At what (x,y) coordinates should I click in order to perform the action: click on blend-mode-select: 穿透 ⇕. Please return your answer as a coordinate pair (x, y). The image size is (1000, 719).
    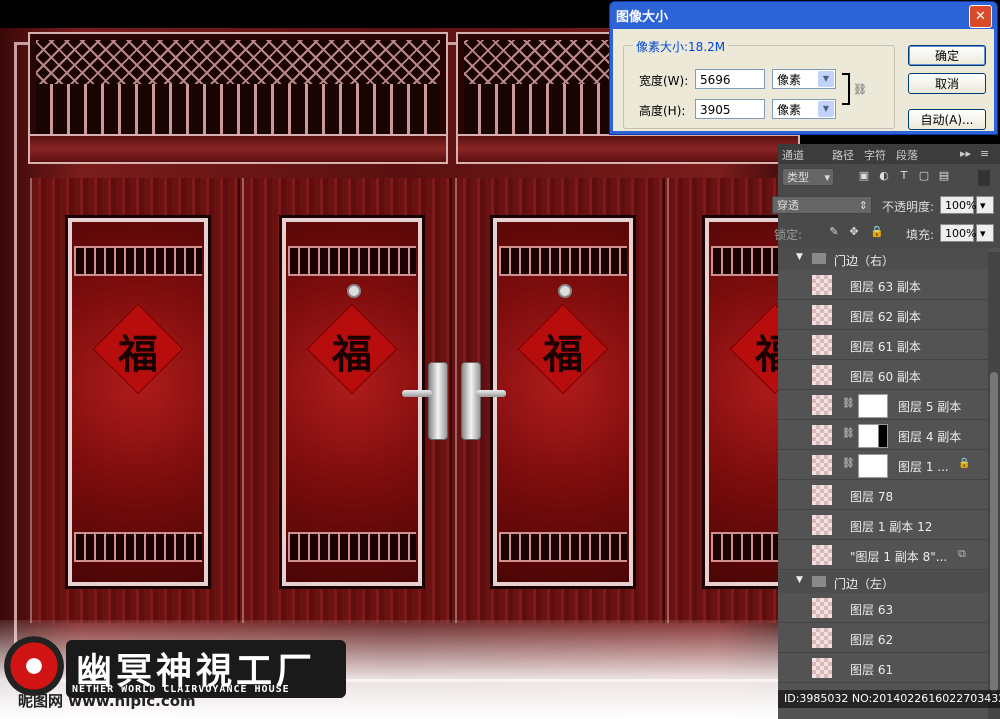
    Looking at the image, I should click on (822, 205).